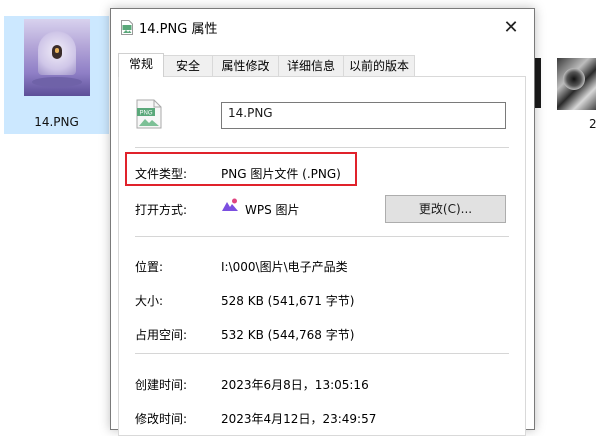 Image resolution: width=596 pixels, height=436 pixels. Describe the element at coordinates (141, 65) in the screenshot. I see `tab-general: 常规` at that location.